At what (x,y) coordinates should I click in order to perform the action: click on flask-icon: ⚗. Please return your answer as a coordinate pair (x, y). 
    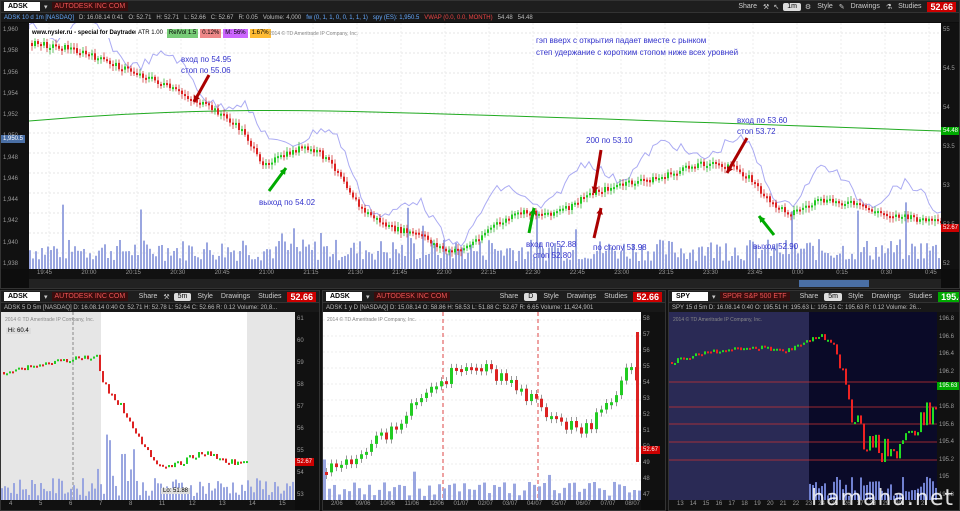
    Looking at the image, I should click on (889, 7).